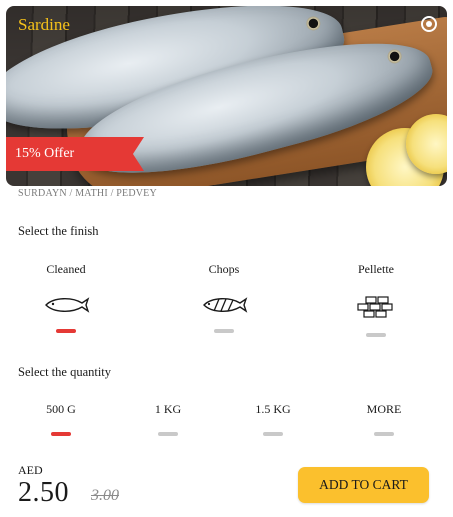 The image size is (453, 517). Describe the element at coordinates (87, 193) in the screenshot. I see `product-aliases: SURDAYN / MATHI / PEDVEY` at that location.